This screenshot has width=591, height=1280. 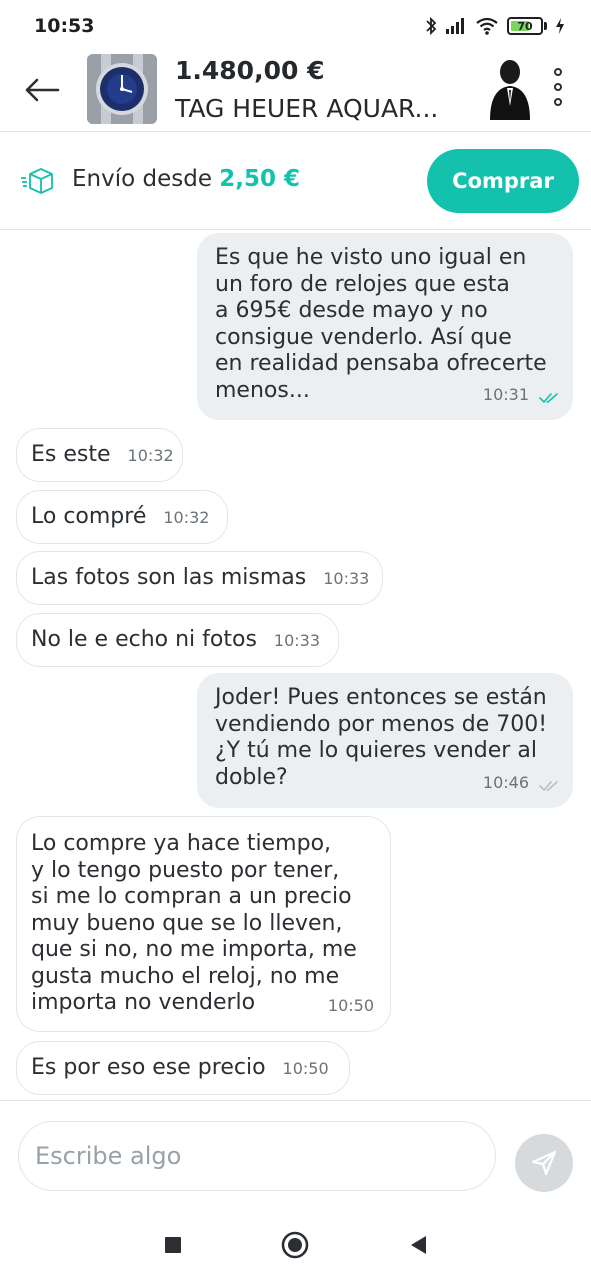 I want to click on message-text: No le e echo ni fotos, so click(x=144, y=639).